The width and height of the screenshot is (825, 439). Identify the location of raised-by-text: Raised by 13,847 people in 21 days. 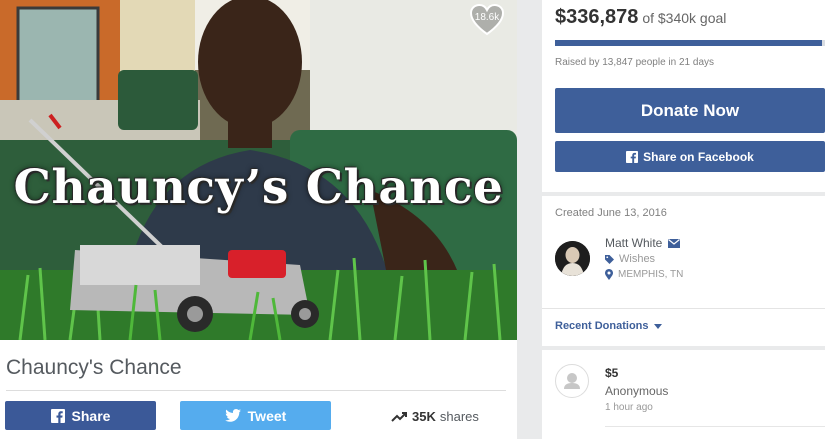
(635, 62).